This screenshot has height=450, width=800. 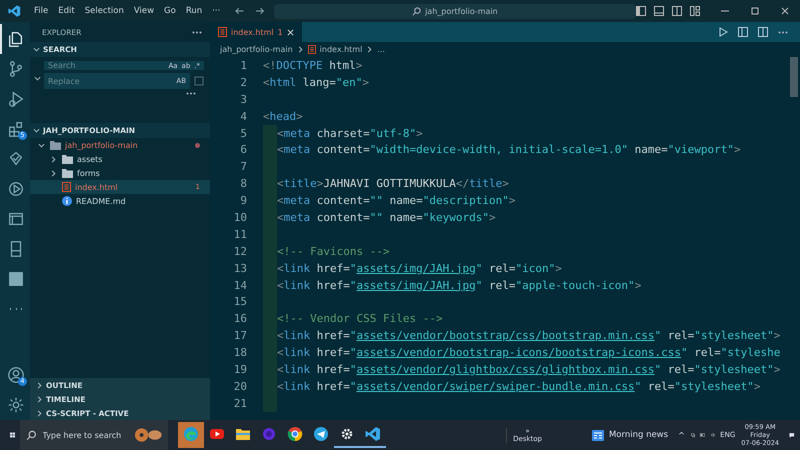 What do you see at coordinates (170, 11) in the screenshot?
I see `menu-item: Go` at bounding box center [170, 11].